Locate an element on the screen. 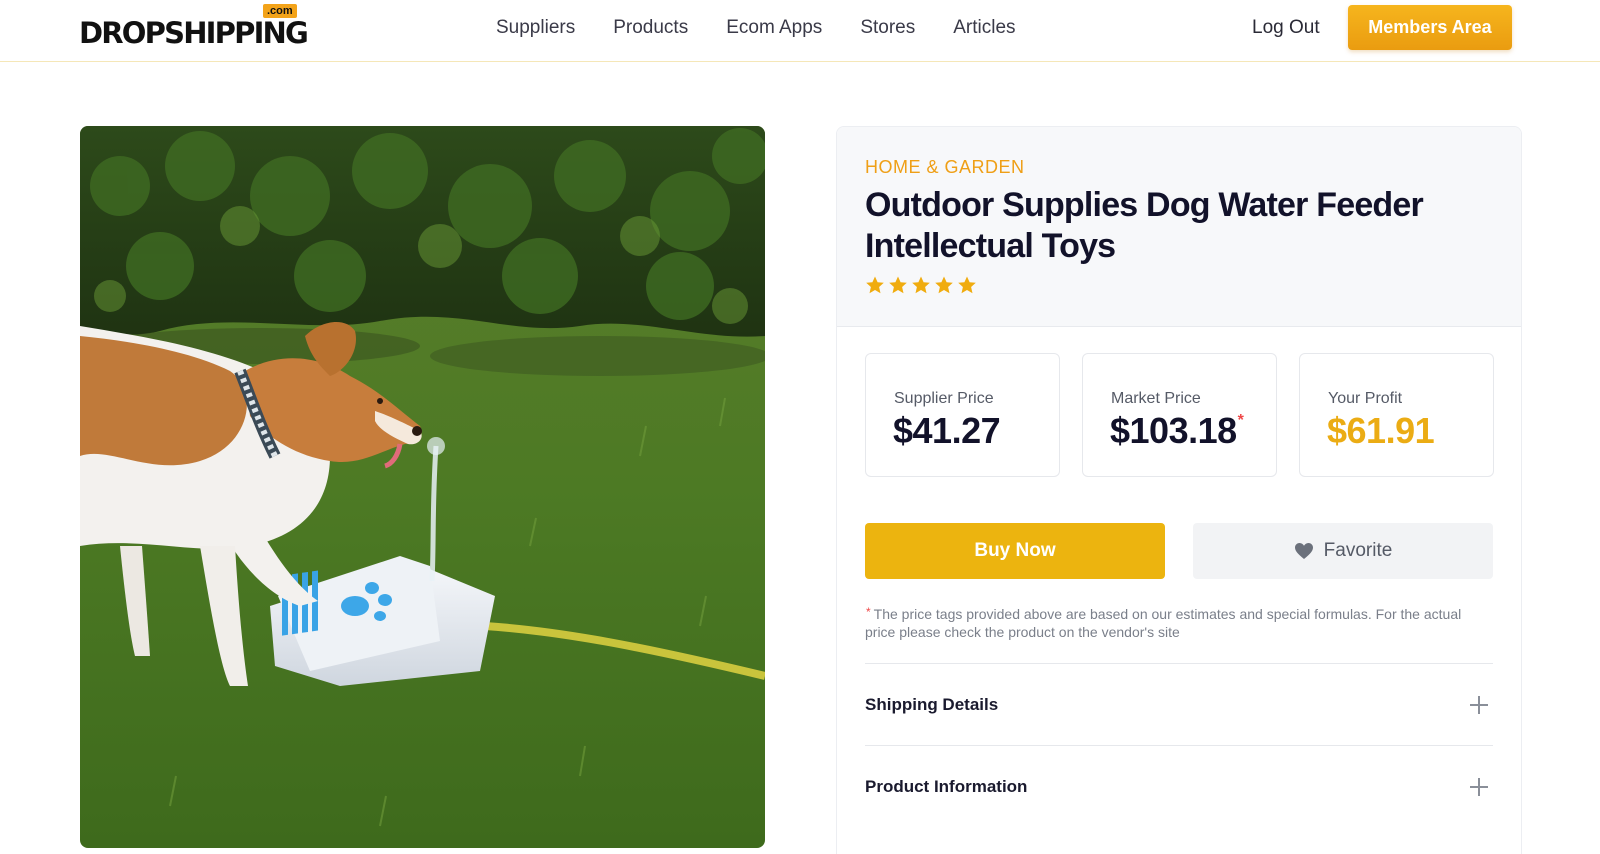 This screenshot has height=854, width=1600. favorite-label: Favorite is located at coordinates (1358, 550).